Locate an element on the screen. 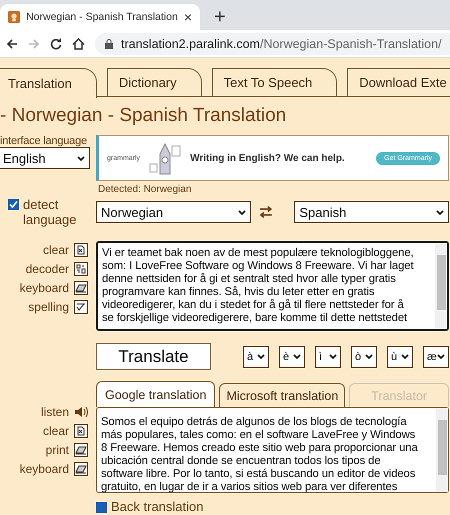  speaker-icon is located at coordinates (81, 412).